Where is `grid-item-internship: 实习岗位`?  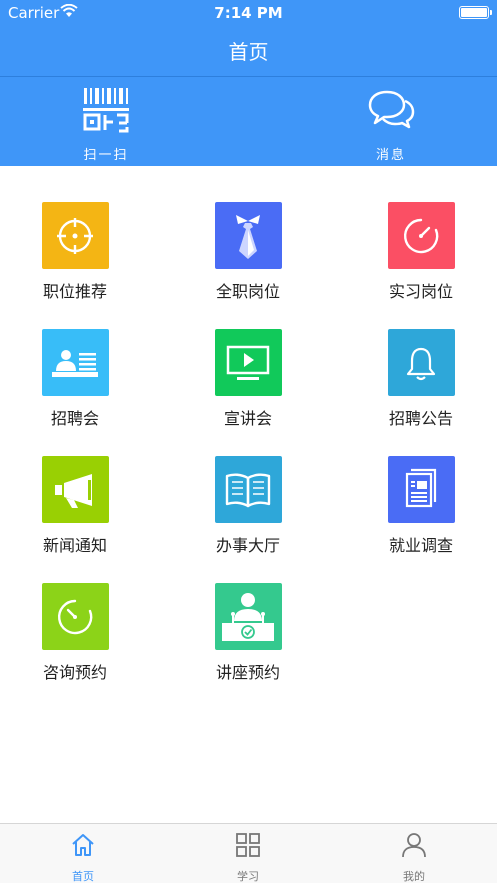
grid-item-internship: 实习岗位 is located at coordinates (421, 252).